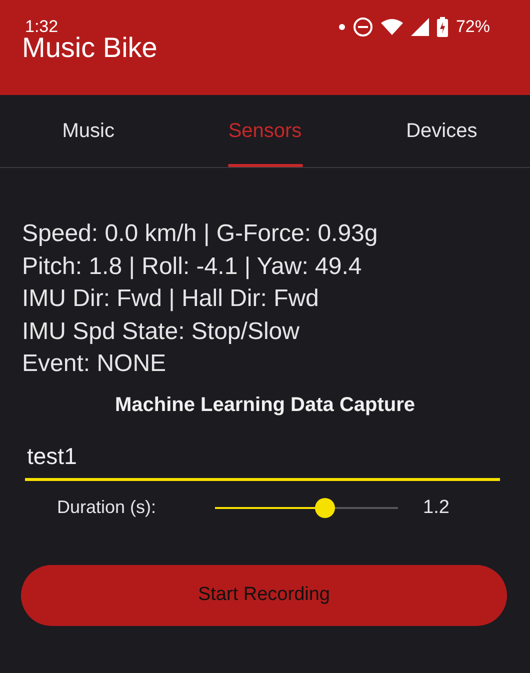 This screenshot has width=530, height=673. I want to click on sensor-reading: Speed: 0.0 km/h | G-Force: 0.93g, so click(200, 234).